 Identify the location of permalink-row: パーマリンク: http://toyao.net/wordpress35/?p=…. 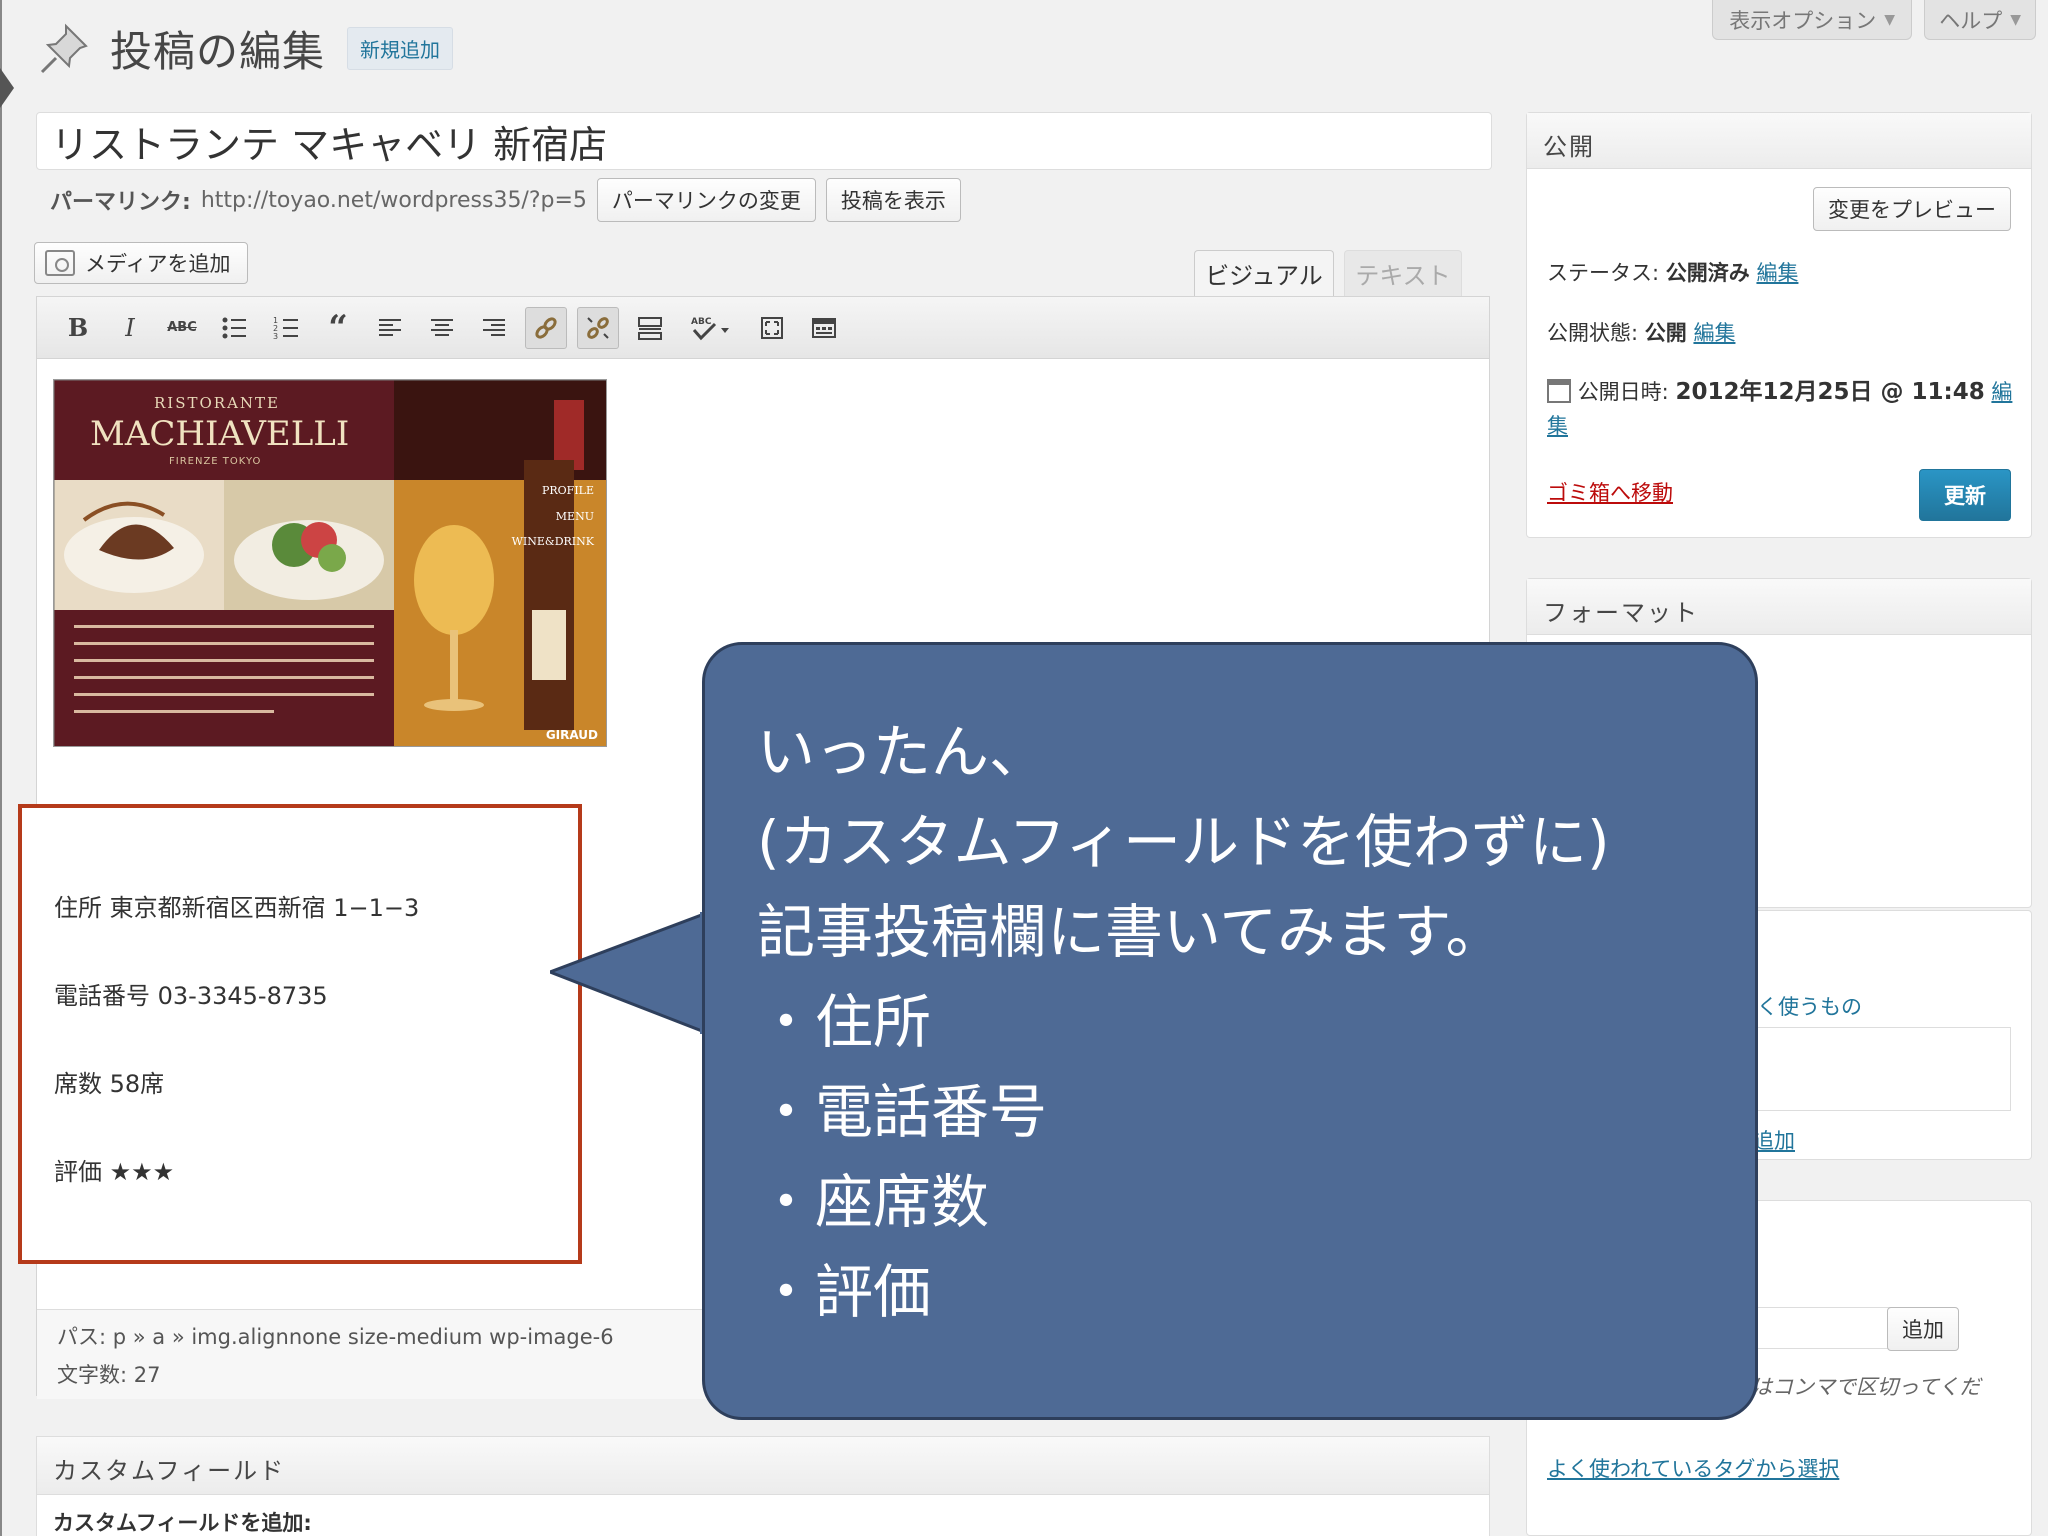
(505, 200).